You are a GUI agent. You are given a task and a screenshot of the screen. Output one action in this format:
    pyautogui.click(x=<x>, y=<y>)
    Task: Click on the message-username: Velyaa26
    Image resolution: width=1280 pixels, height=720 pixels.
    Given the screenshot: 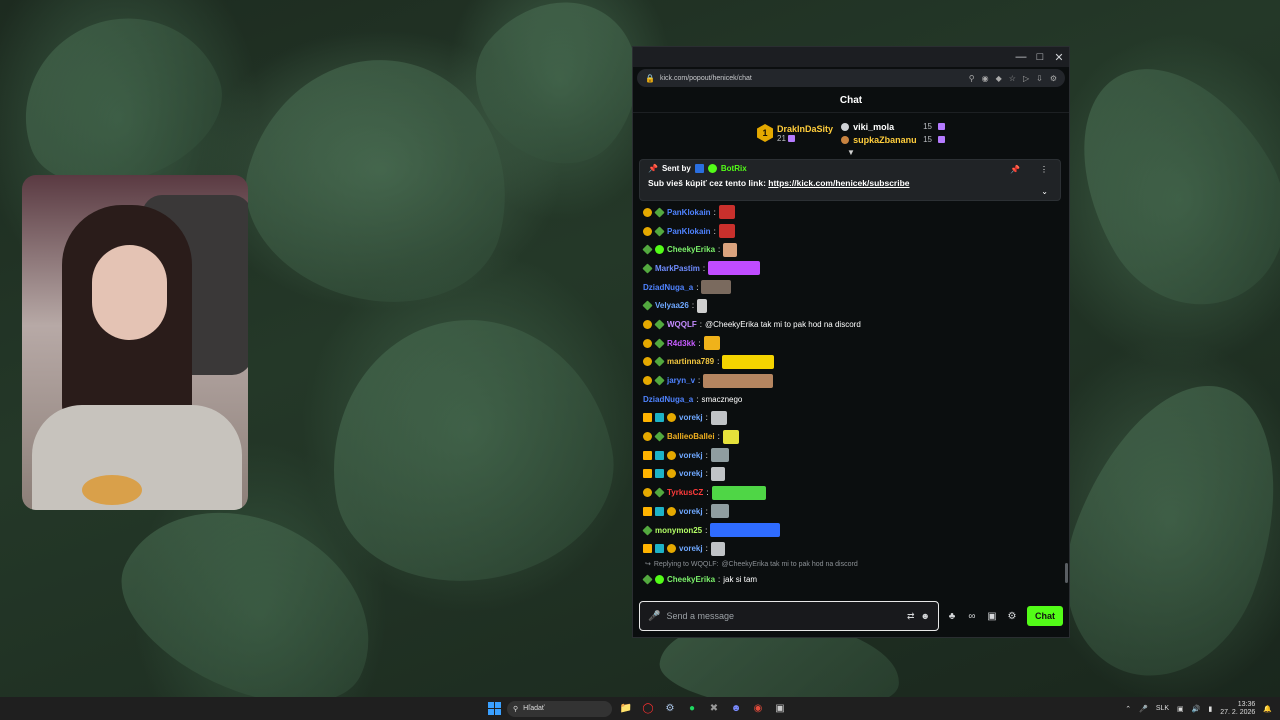 What is the action you would take?
    pyautogui.click(x=672, y=305)
    